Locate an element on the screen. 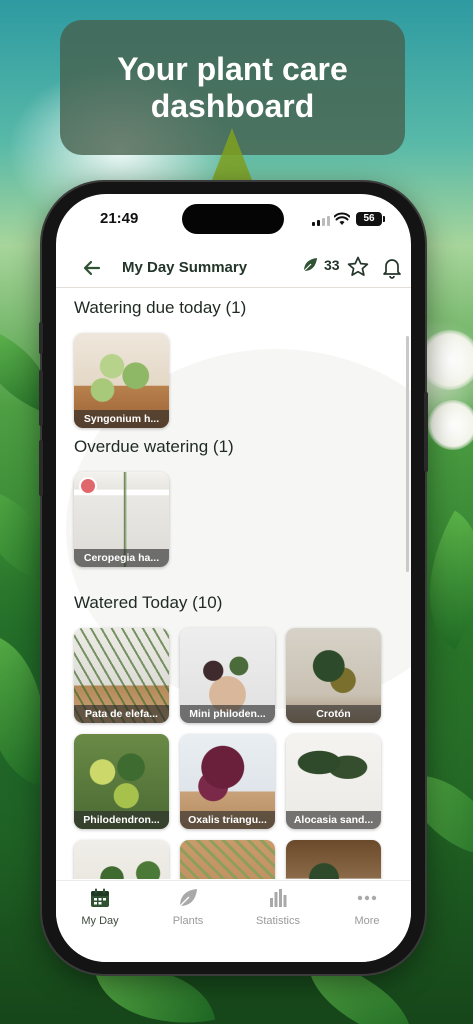 The height and width of the screenshot is (1024, 473). calendar-icon is located at coordinates (100, 897).